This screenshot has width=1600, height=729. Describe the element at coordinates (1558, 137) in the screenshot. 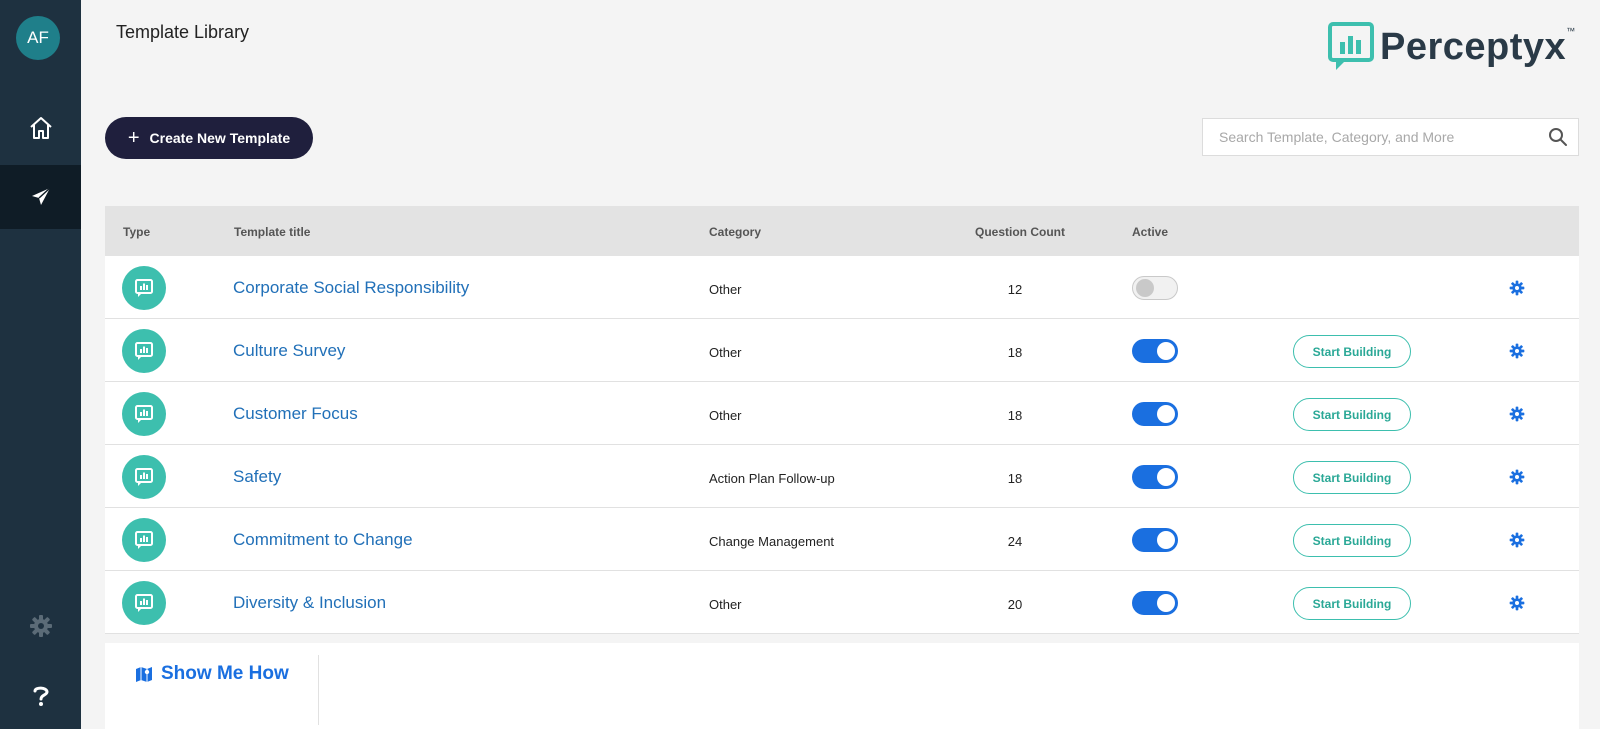

I see `search-icon` at that location.